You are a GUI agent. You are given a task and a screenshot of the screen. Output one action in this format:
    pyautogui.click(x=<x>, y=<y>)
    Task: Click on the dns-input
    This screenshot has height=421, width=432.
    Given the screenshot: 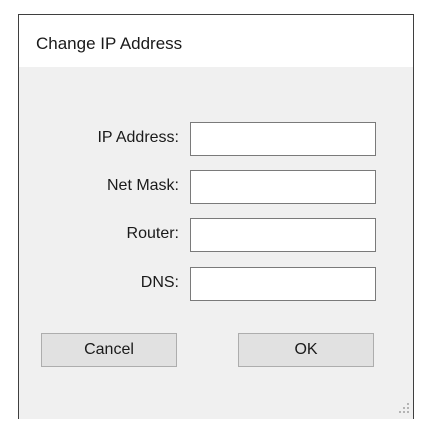 What is the action you would take?
    pyautogui.click(x=283, y=284)
    